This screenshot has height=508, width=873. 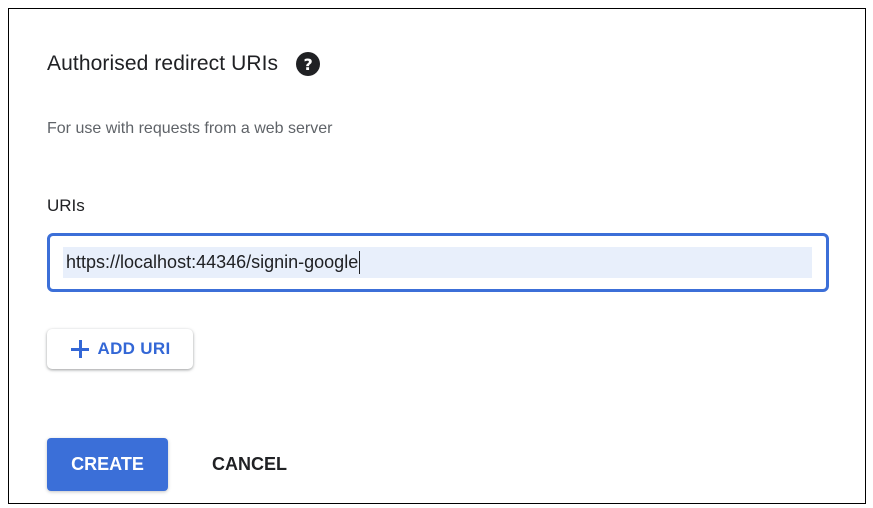 I want to click on cancel-button: CANCEL, so click(x=249, y=464).